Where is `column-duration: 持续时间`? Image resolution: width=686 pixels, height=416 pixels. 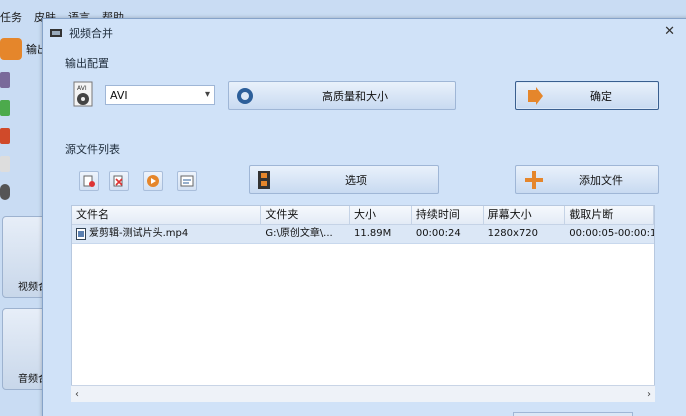 column-duration: 持续时间 is located at coordinates (448, 215).